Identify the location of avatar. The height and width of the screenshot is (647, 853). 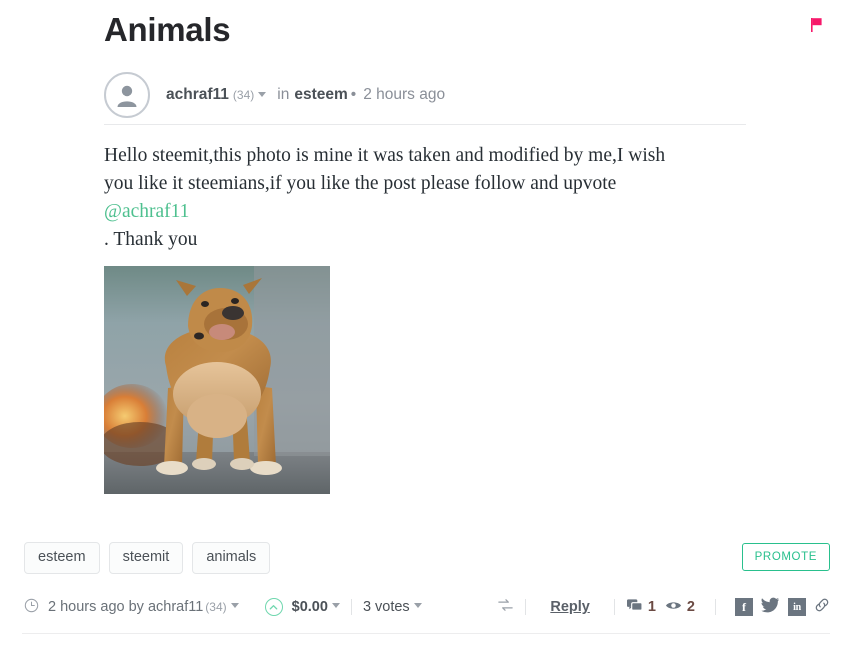
(127, 95).